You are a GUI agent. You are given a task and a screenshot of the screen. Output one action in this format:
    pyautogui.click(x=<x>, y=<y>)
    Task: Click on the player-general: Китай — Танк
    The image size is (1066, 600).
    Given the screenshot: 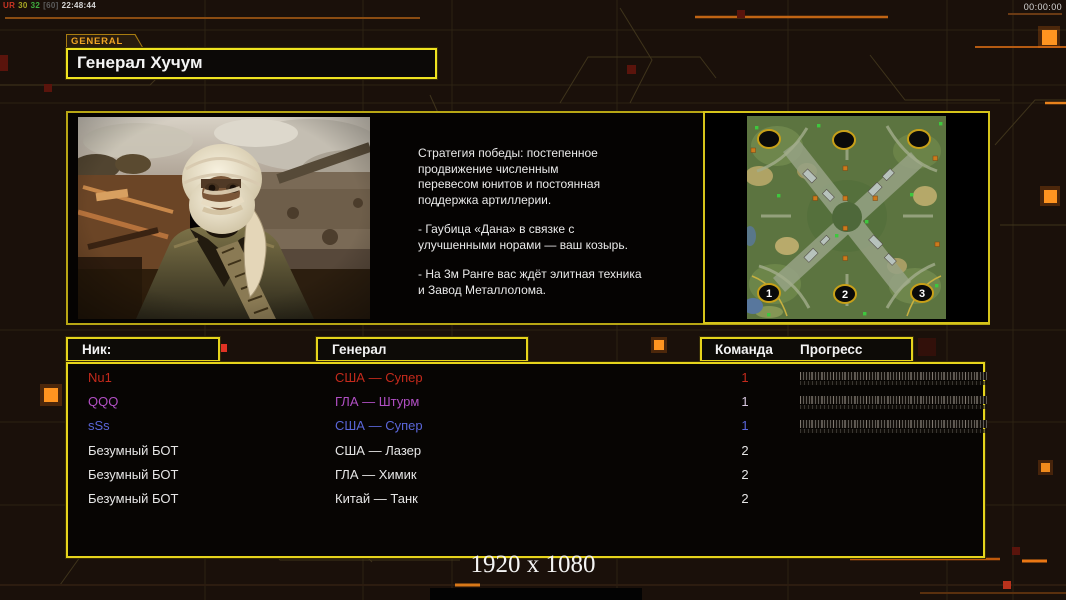 What is the action you would take?
    pyautogui.click(x=376, y=498)
    